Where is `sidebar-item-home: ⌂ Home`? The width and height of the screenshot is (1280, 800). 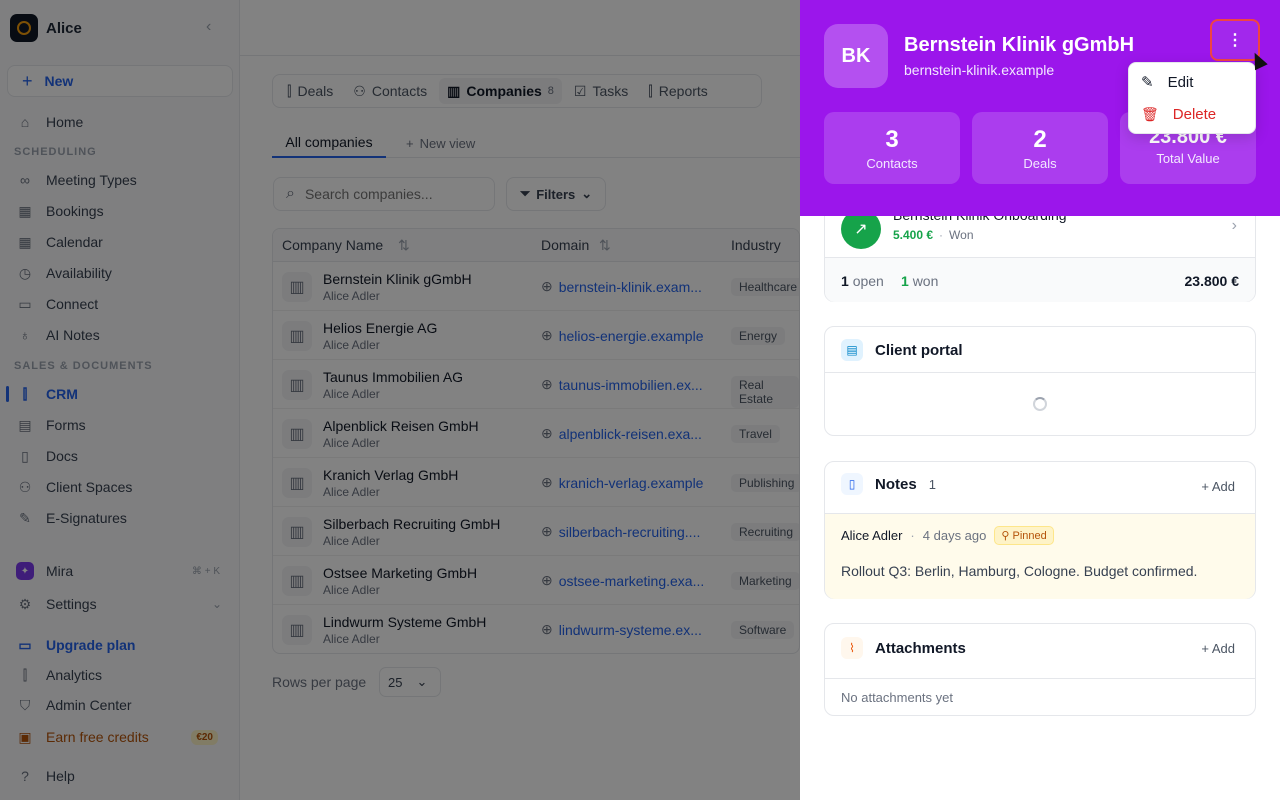 sidebar-item-home: ⌂ Home is located at coordinates (120, 122).